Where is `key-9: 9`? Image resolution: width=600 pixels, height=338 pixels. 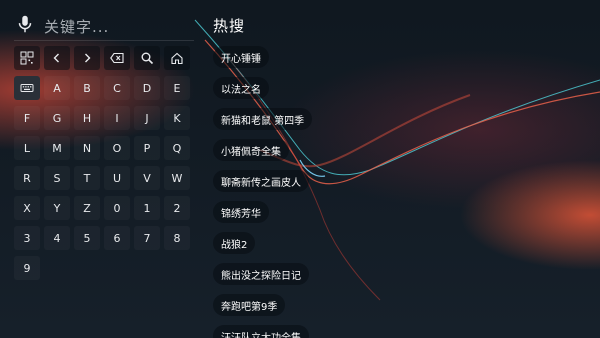
key-9: 9 is located at coordinates (27, 268).